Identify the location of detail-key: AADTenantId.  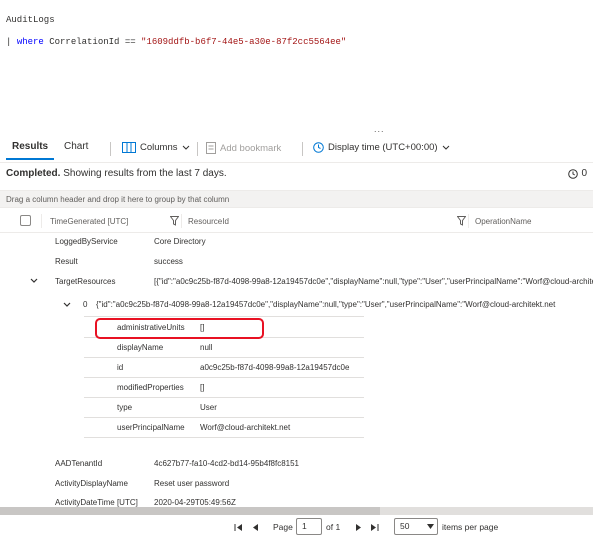
(79, 463).